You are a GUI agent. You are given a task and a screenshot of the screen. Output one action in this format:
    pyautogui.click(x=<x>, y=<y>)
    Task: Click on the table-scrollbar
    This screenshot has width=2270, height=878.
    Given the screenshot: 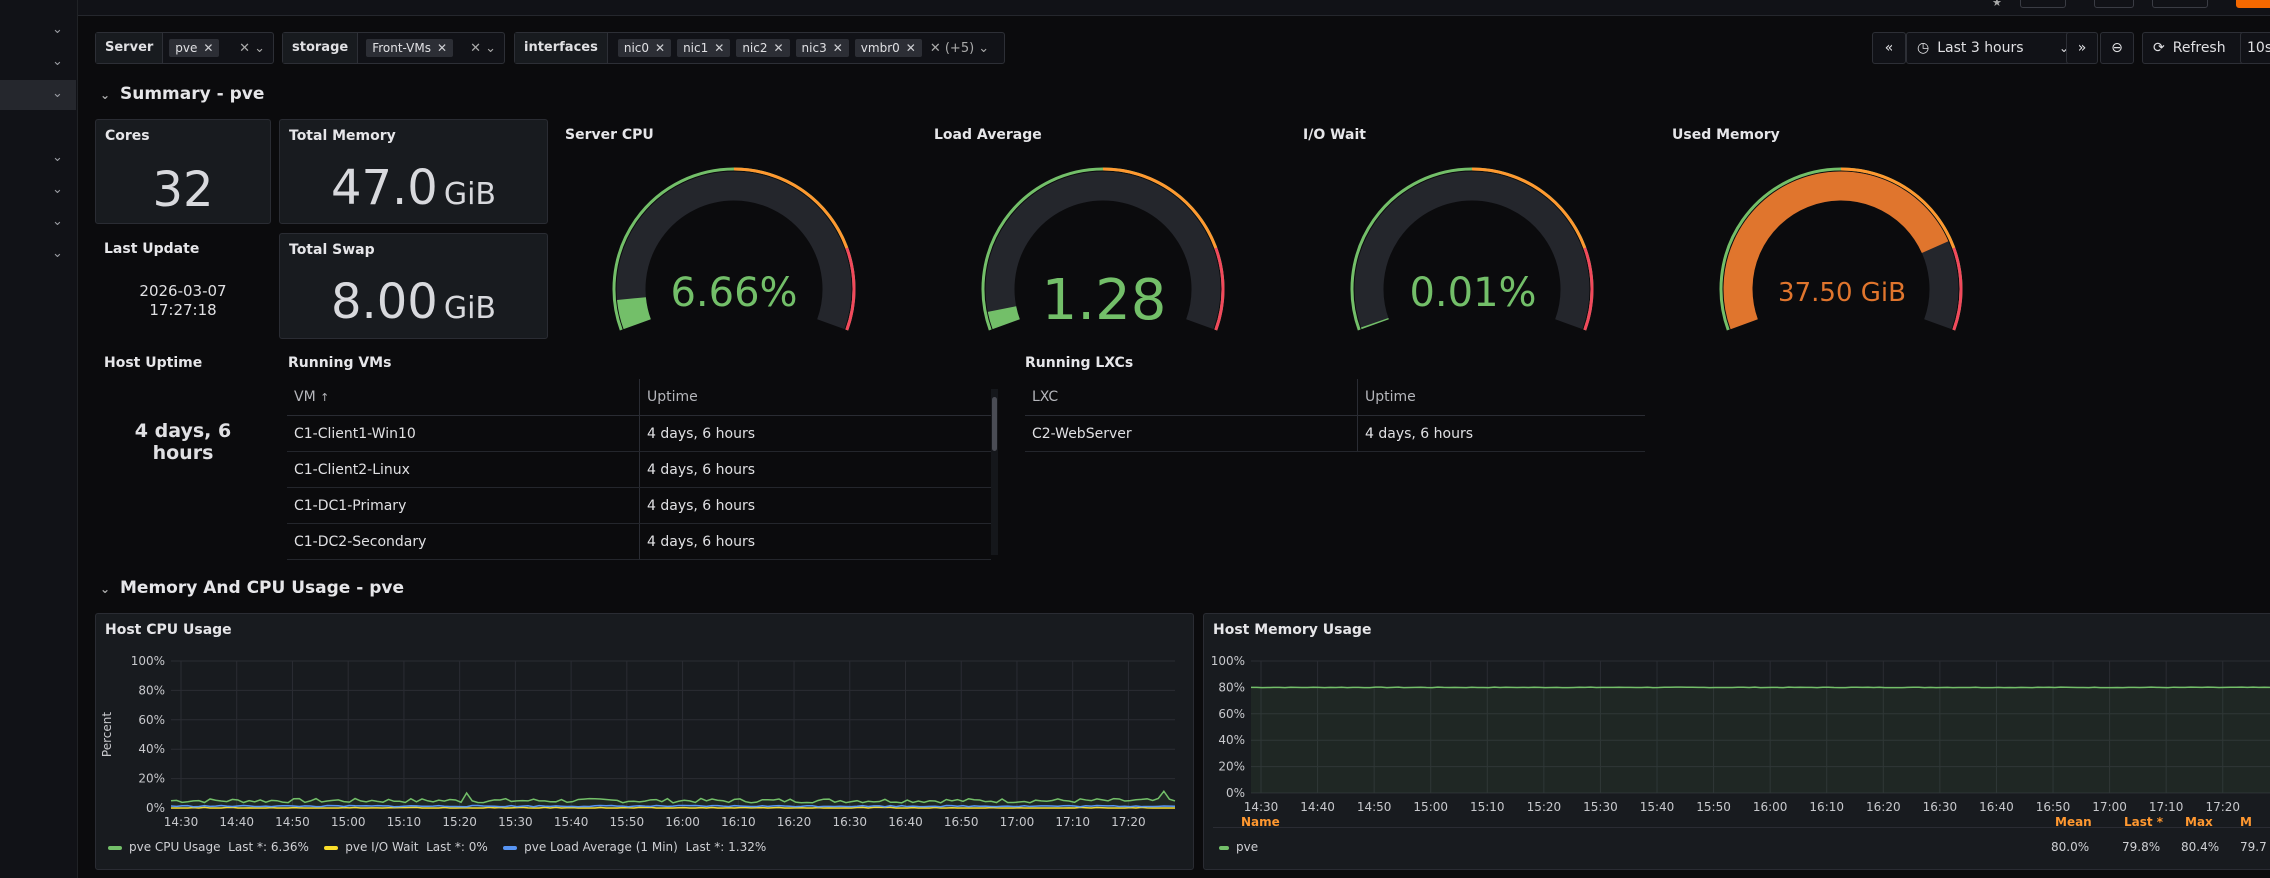 What is the action you would take?
    pyautogui.click(x=994, y=472)
    